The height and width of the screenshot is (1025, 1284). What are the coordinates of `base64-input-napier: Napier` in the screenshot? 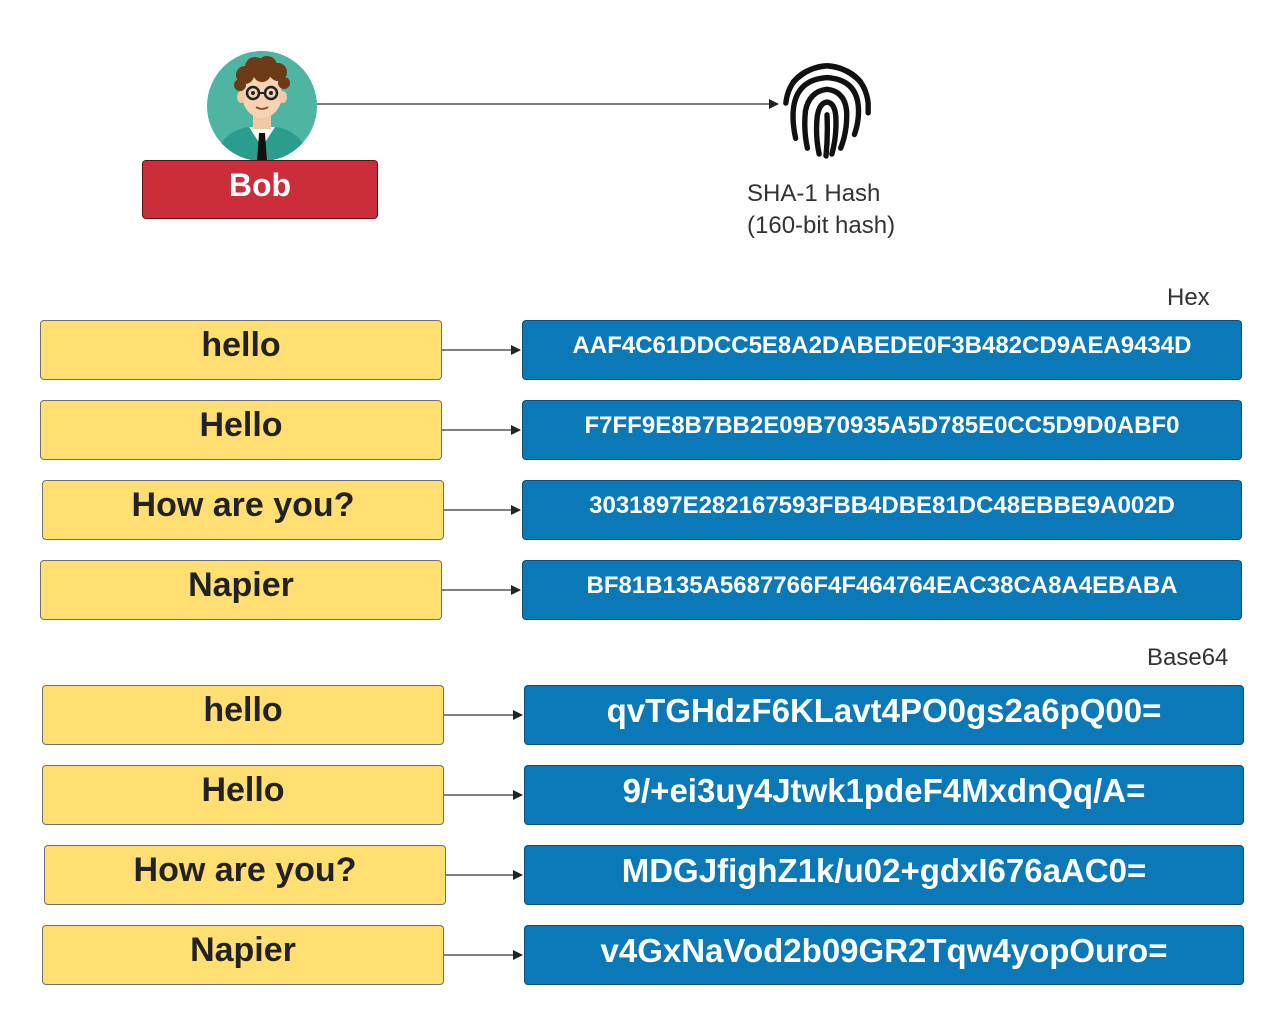 It's located at (243, 955).